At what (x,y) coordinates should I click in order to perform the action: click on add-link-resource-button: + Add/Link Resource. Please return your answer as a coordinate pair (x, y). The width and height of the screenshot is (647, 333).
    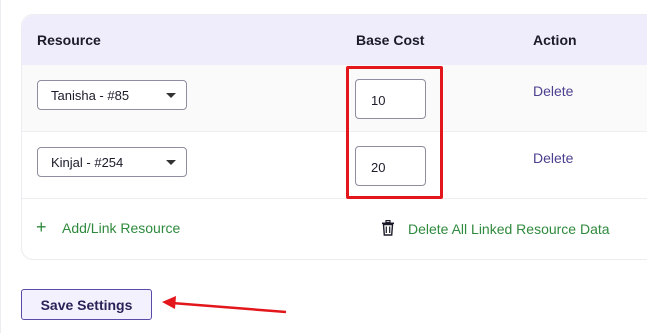
    Looking at the image, I should click on (108, 227).